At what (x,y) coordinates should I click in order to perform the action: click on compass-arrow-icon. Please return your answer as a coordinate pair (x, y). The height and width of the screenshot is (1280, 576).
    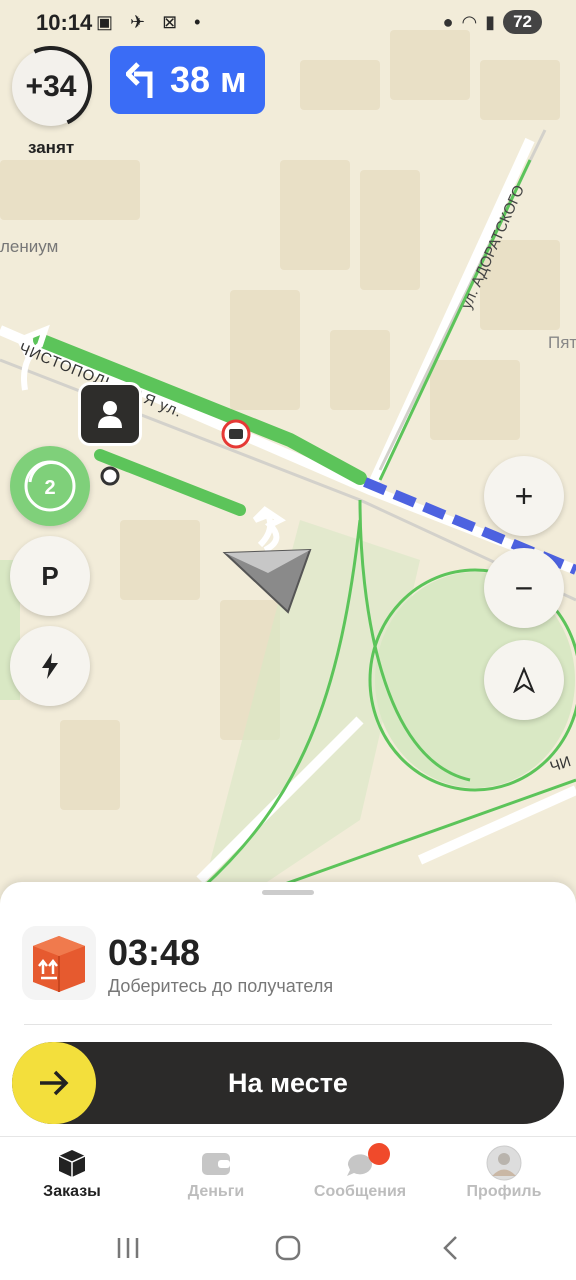
    Looking at the image, I should click on (524, 680).